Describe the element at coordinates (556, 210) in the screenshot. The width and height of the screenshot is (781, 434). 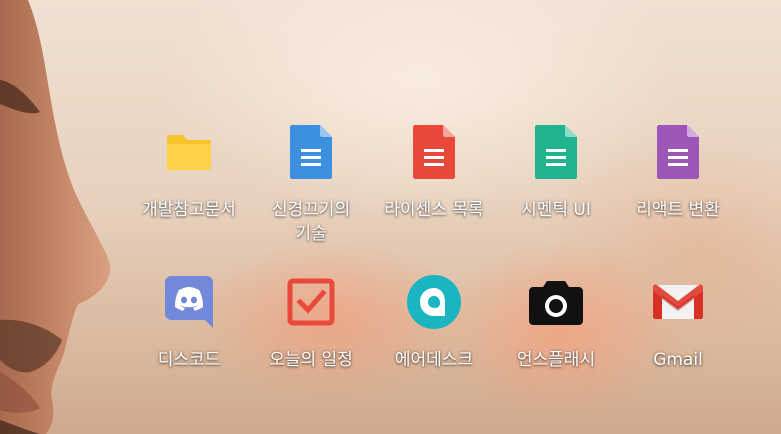
I see `app-label: 시멘틱 UI` at that location.